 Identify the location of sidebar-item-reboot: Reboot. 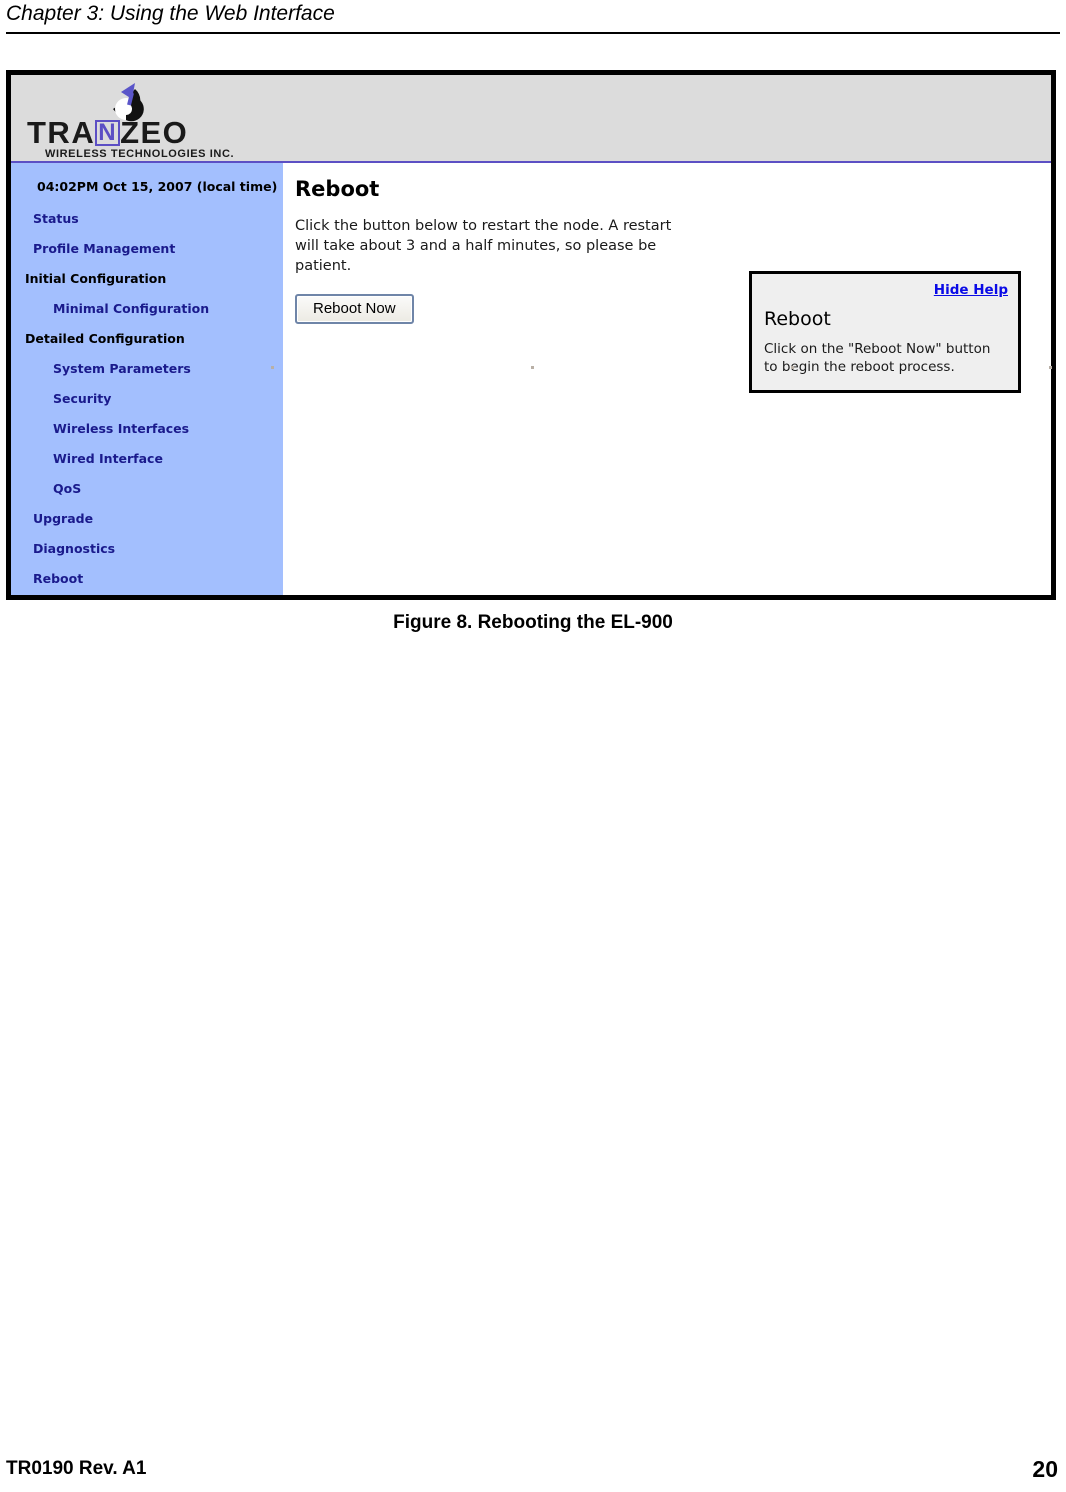
(147, 579).